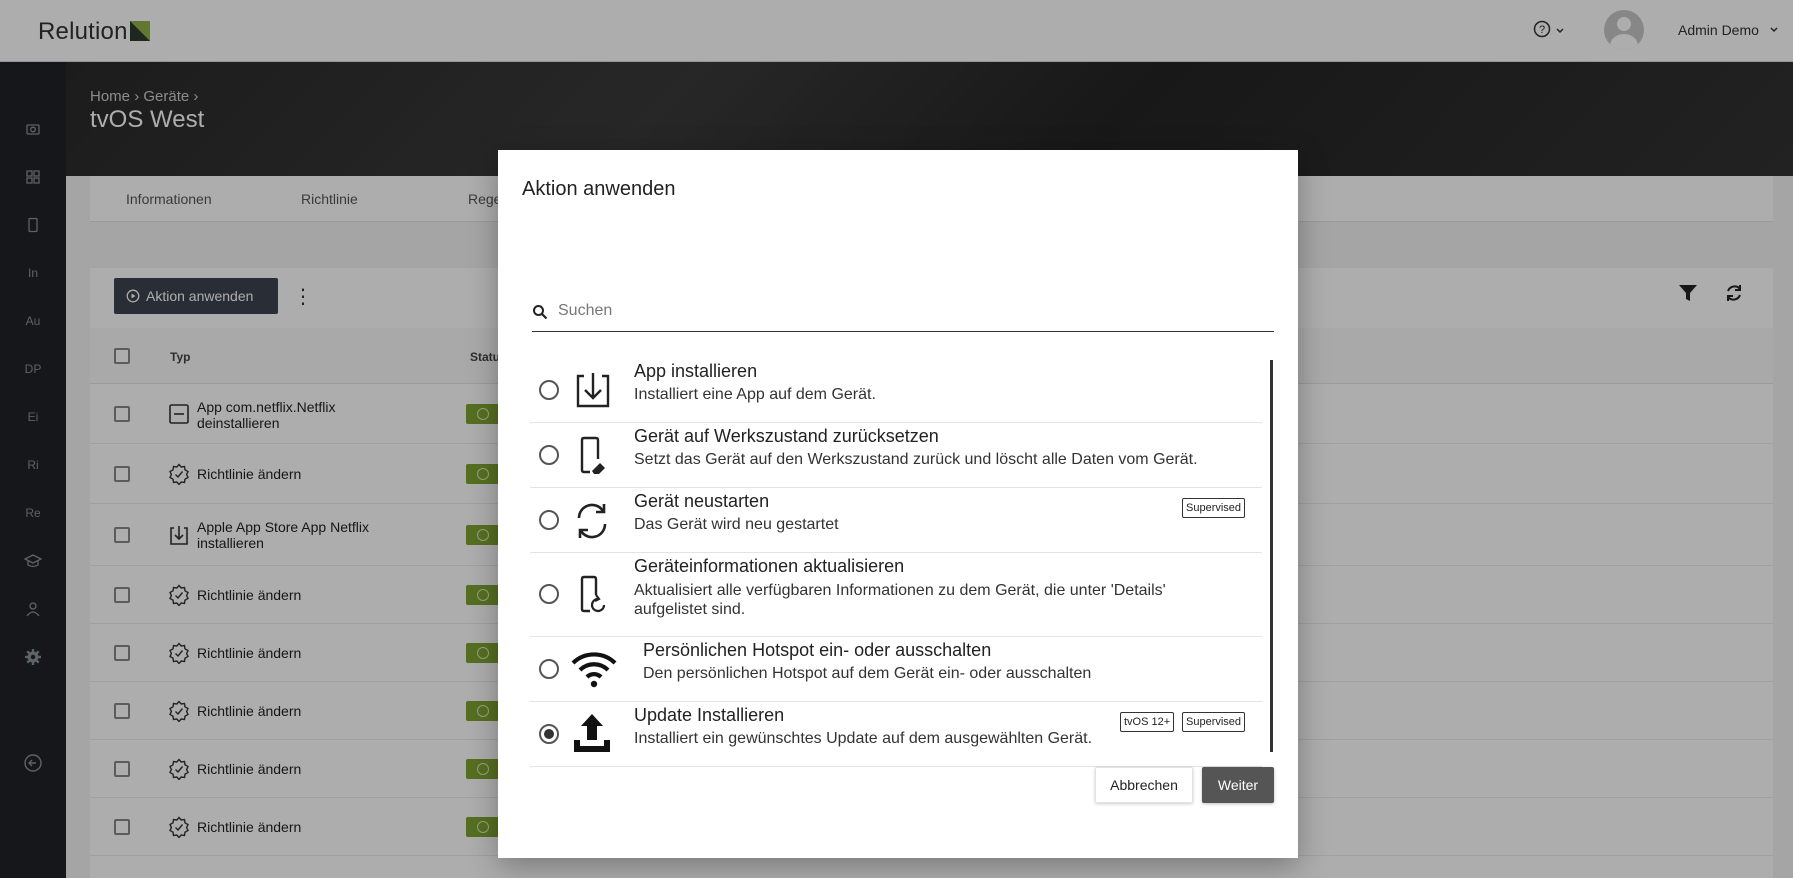 The height and width of the screenshot is (878, 1793). I want to click on action-description: Das Gerät wird neu gestartet, so click(736, 524).